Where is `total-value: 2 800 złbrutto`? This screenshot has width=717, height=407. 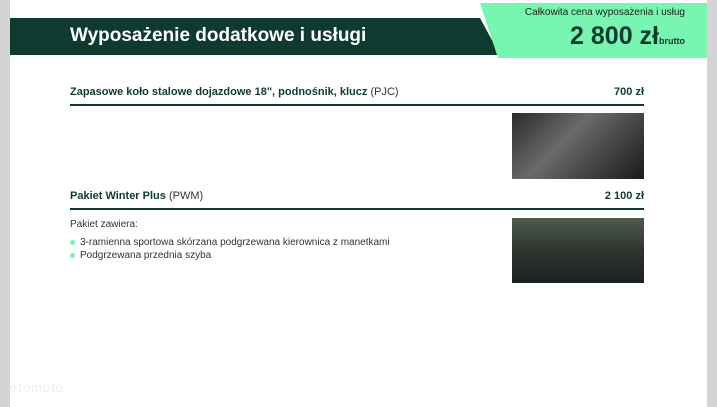 total-value: 2 800 złbrutto is located at coordinates (627, 36).